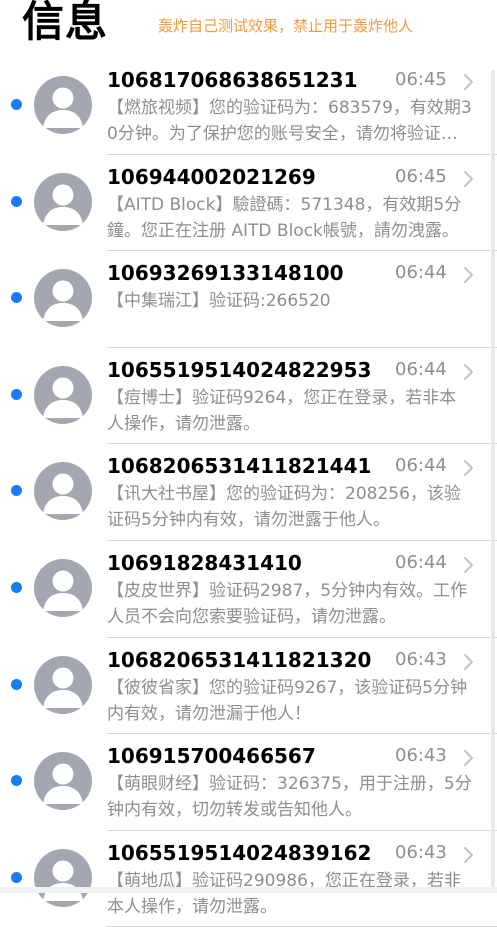 The height and width of the screenshot is (927, 497). Describe the element at coordinates (284, 893) in the screenshot. I see `message-preview: 【萌地瓜】验证码290986，您正在登录，若非本人操作，请勿泄露。` at that location.